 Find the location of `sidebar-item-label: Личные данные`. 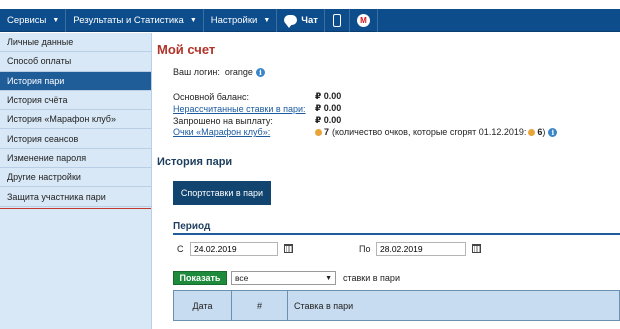

sidebar-item-label: Личные данные is located at coordinates (40, 42).